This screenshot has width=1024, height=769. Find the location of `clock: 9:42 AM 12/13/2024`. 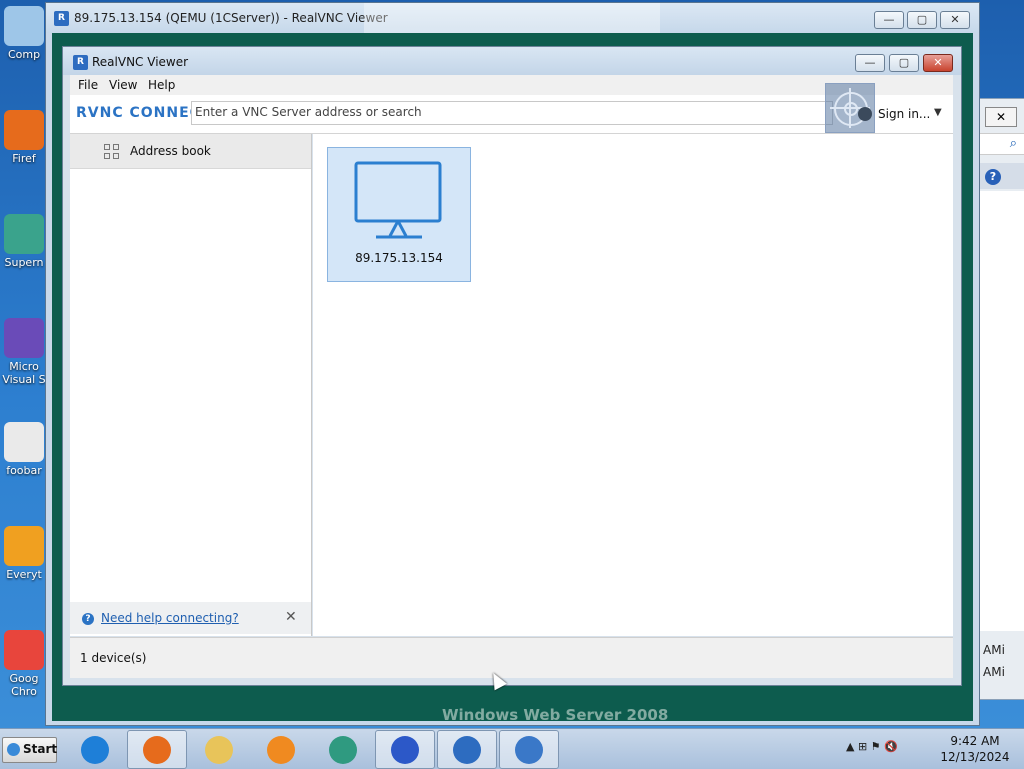

clock: 9:42 AM 12/13/2024 is located at coordinates (975, 749).